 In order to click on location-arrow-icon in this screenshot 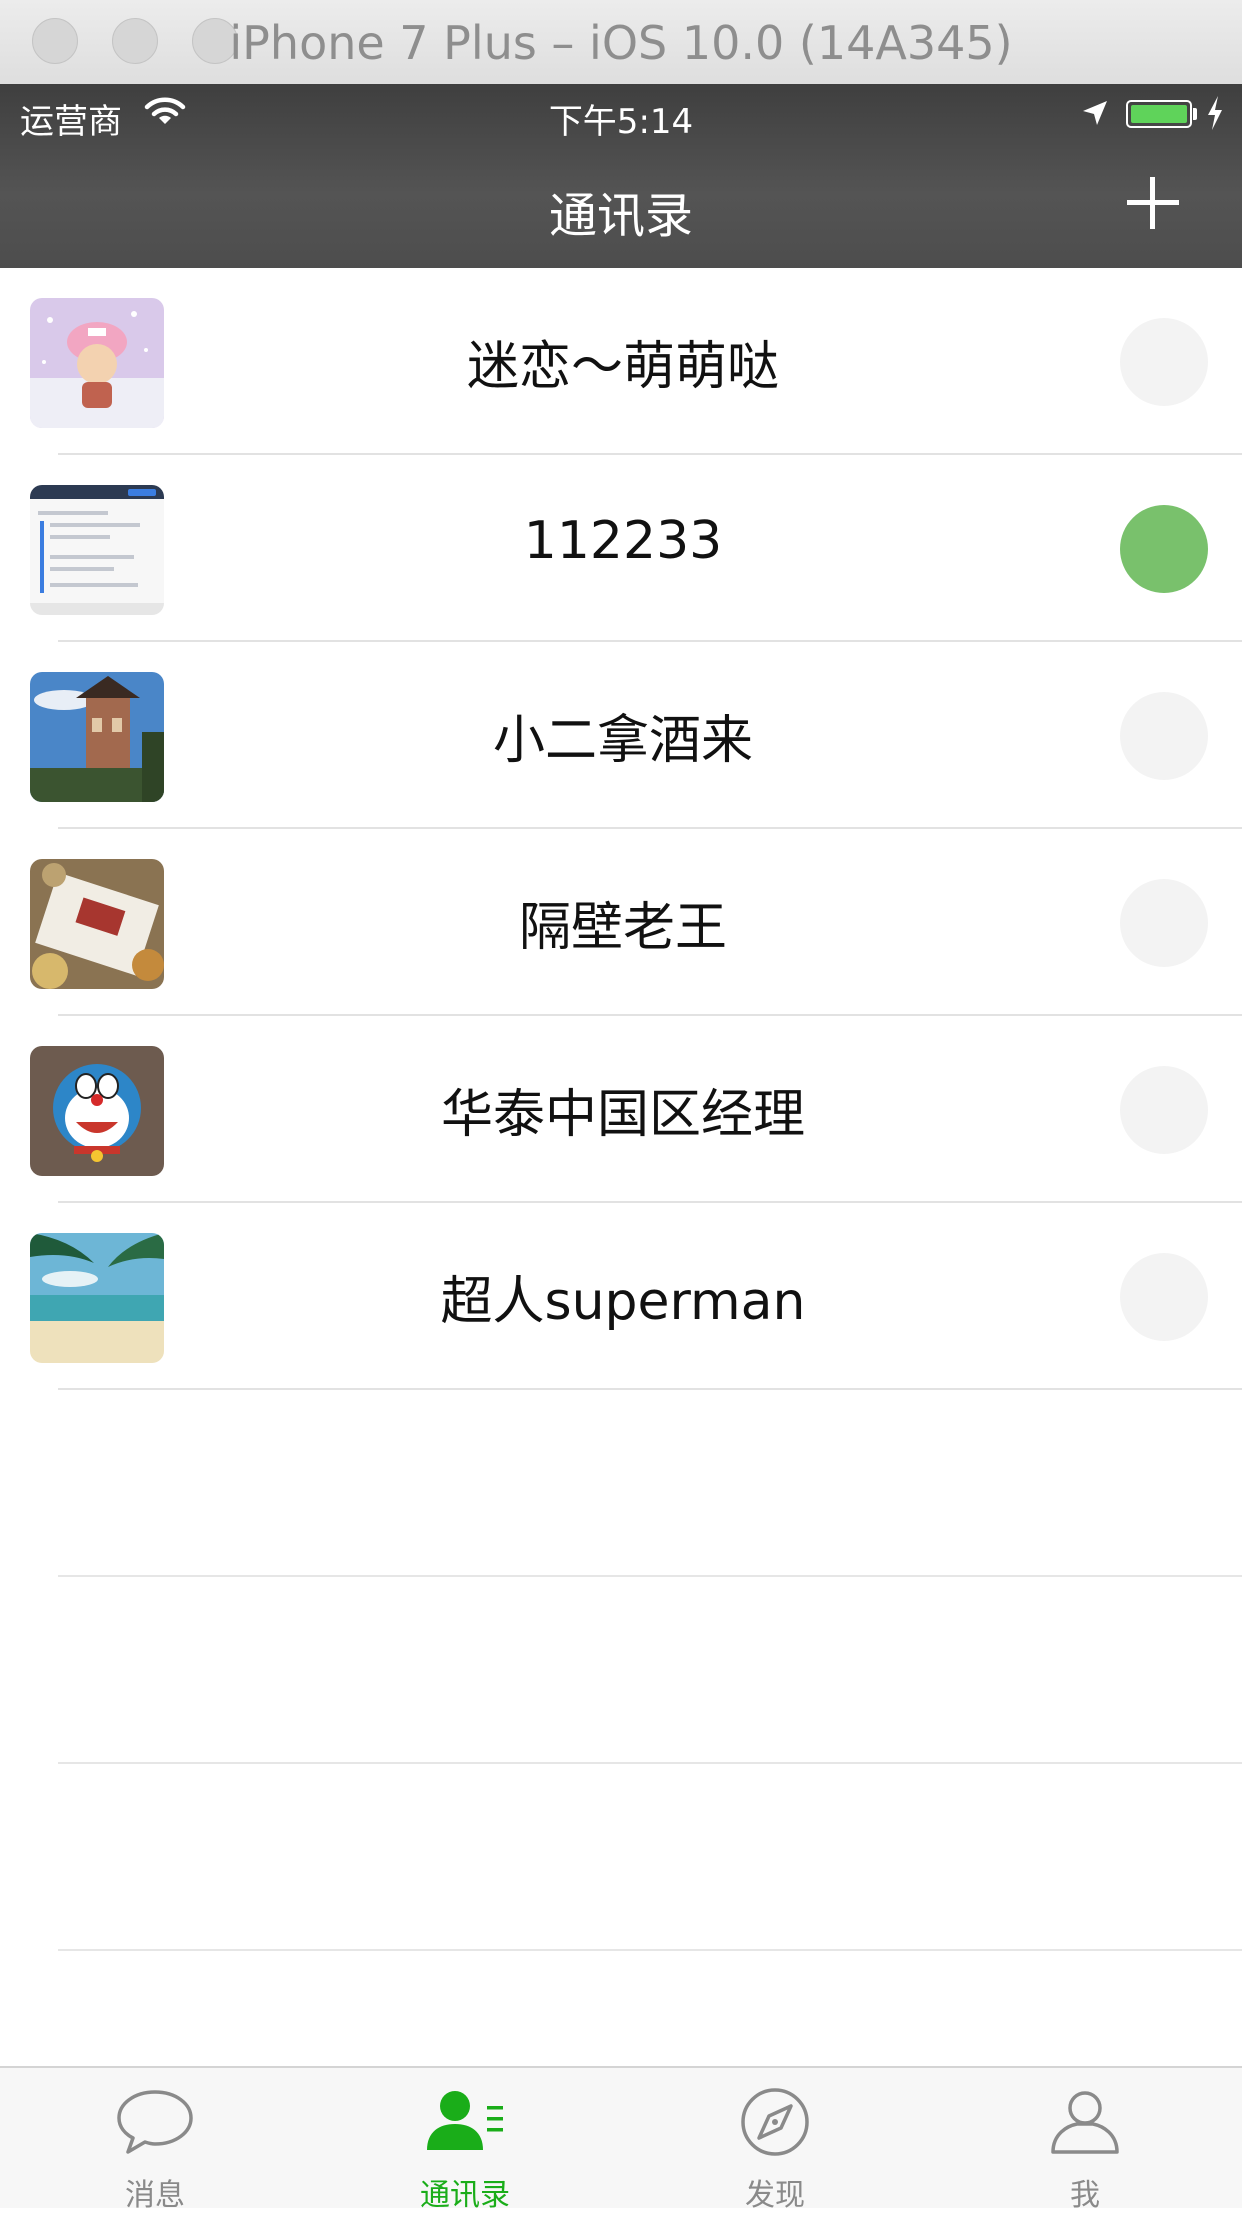, I will do `click(1095, 113)`.